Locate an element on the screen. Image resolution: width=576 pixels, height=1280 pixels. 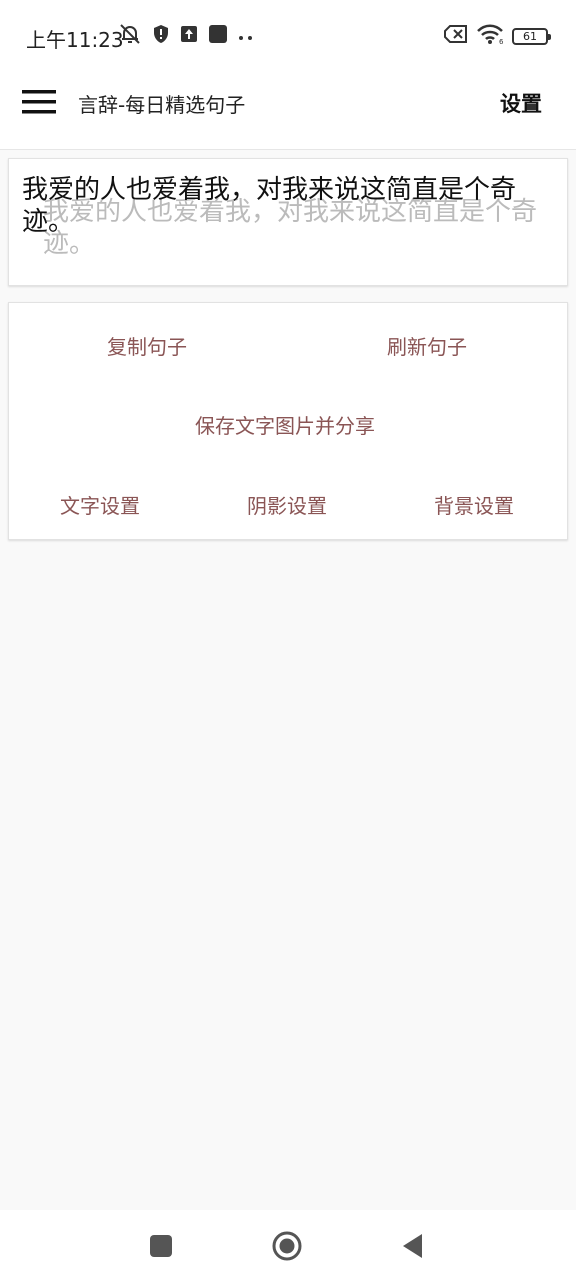
status-icons-left is located at coordinates (191, 36).